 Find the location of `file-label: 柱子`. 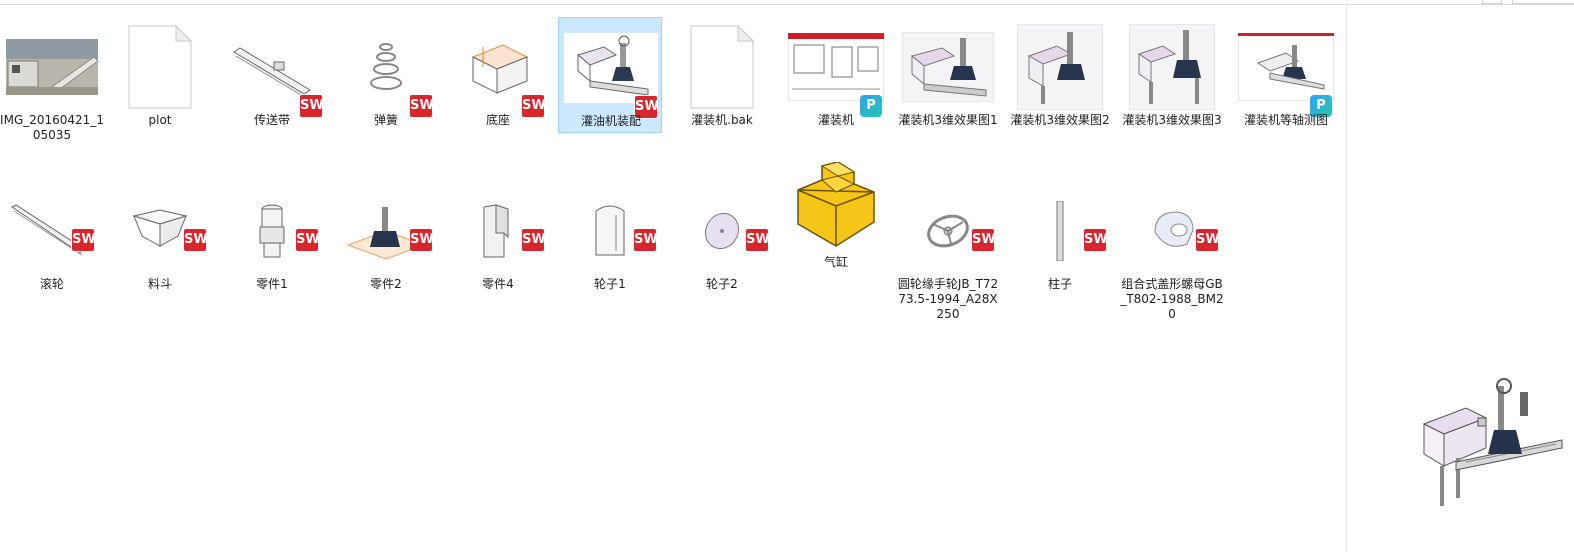

file-label: 柱子 is located at coordinates (1059, 284).